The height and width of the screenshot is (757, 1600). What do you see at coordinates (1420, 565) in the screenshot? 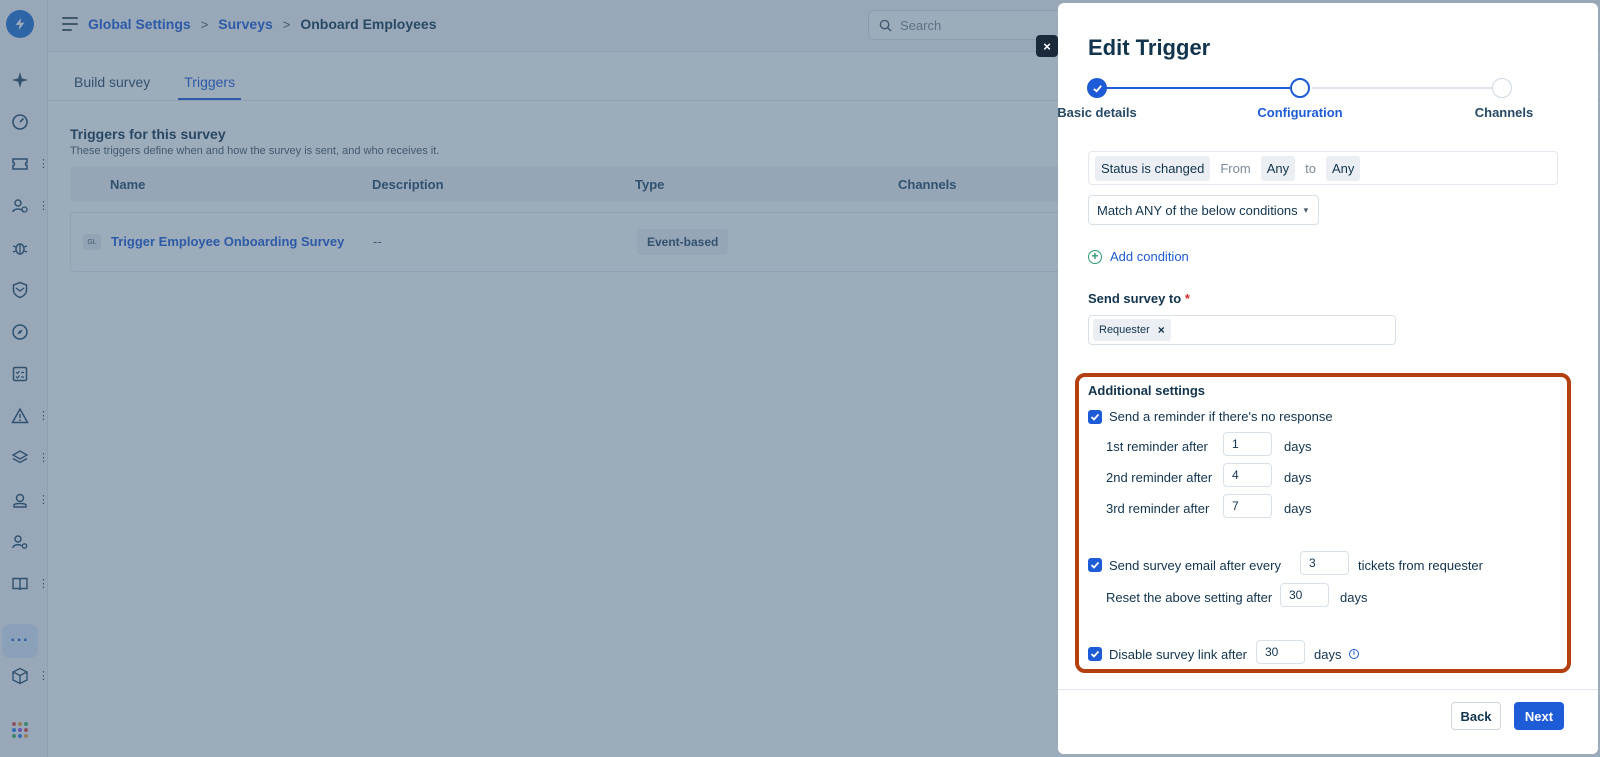
I see `frequency-suffix: tickets from requester` at bounding box center [1420, 565].